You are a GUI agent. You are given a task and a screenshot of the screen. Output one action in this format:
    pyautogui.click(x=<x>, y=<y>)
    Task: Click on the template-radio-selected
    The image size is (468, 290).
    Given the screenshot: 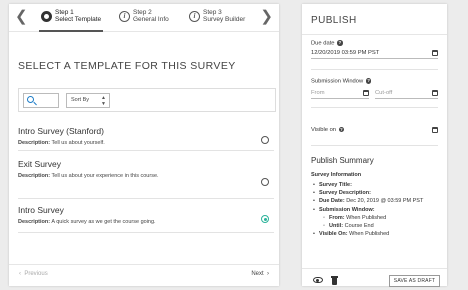 What is the action you would take?
    pyautogui.click(x=265, y=219)
    